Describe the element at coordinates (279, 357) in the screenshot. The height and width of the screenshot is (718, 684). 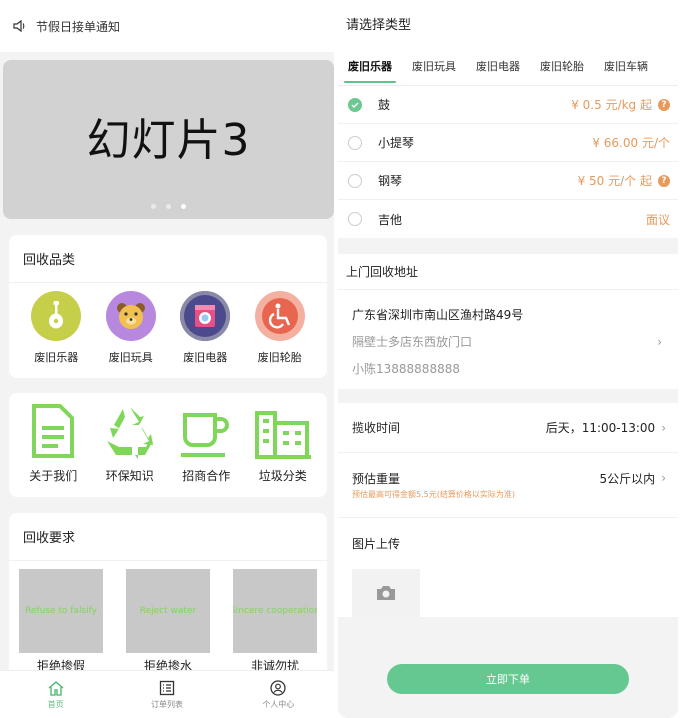
I see `category-label: 废旧轮胎` at that location.